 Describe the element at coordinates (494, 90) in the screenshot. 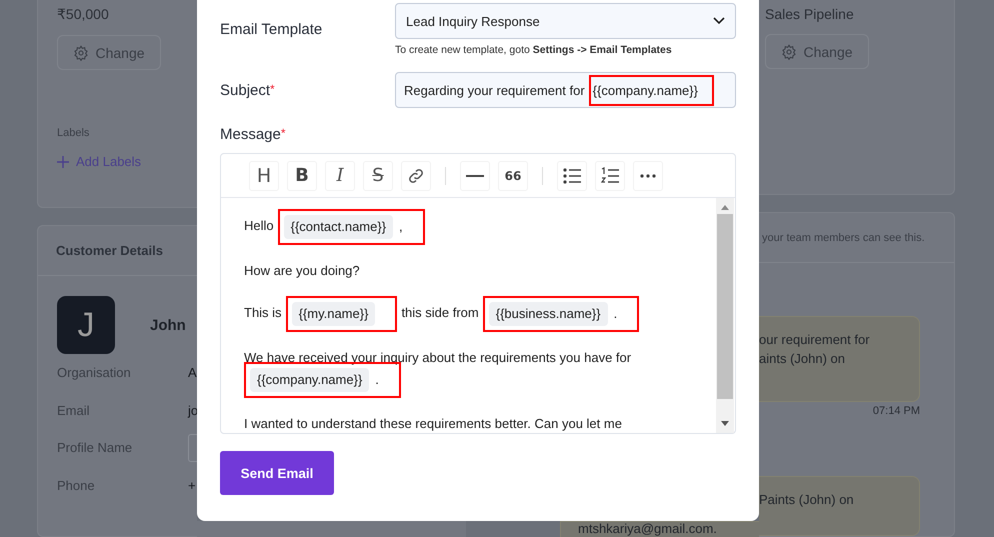

I see `subject-text: Regarding your requirement for` at that location.